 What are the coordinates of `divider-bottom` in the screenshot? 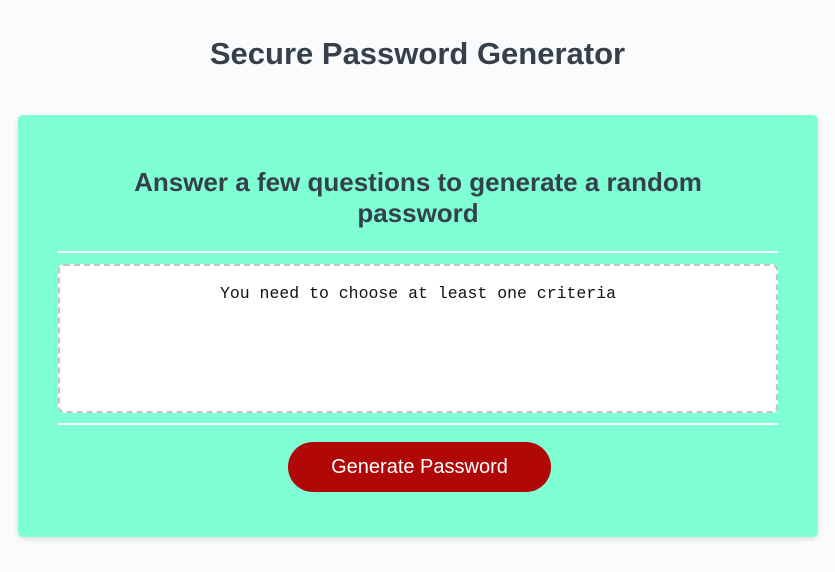 It's located at (418, 424).